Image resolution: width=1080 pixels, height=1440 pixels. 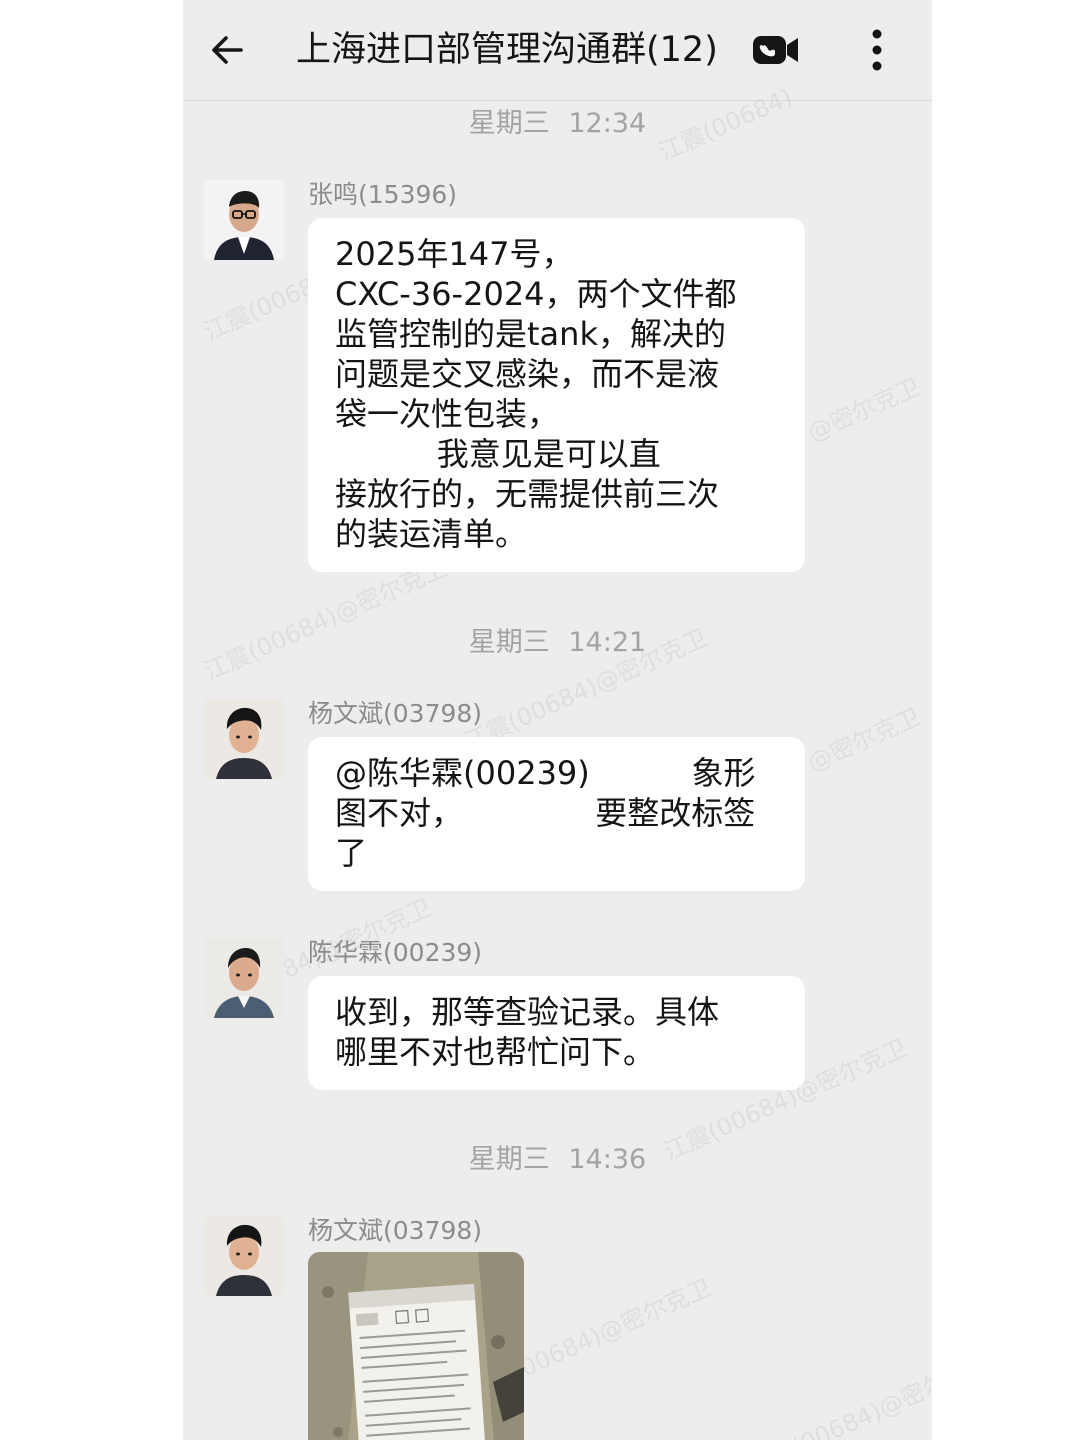 I want to click on message-line: 的装运清单。, so click(x=431, y=534).